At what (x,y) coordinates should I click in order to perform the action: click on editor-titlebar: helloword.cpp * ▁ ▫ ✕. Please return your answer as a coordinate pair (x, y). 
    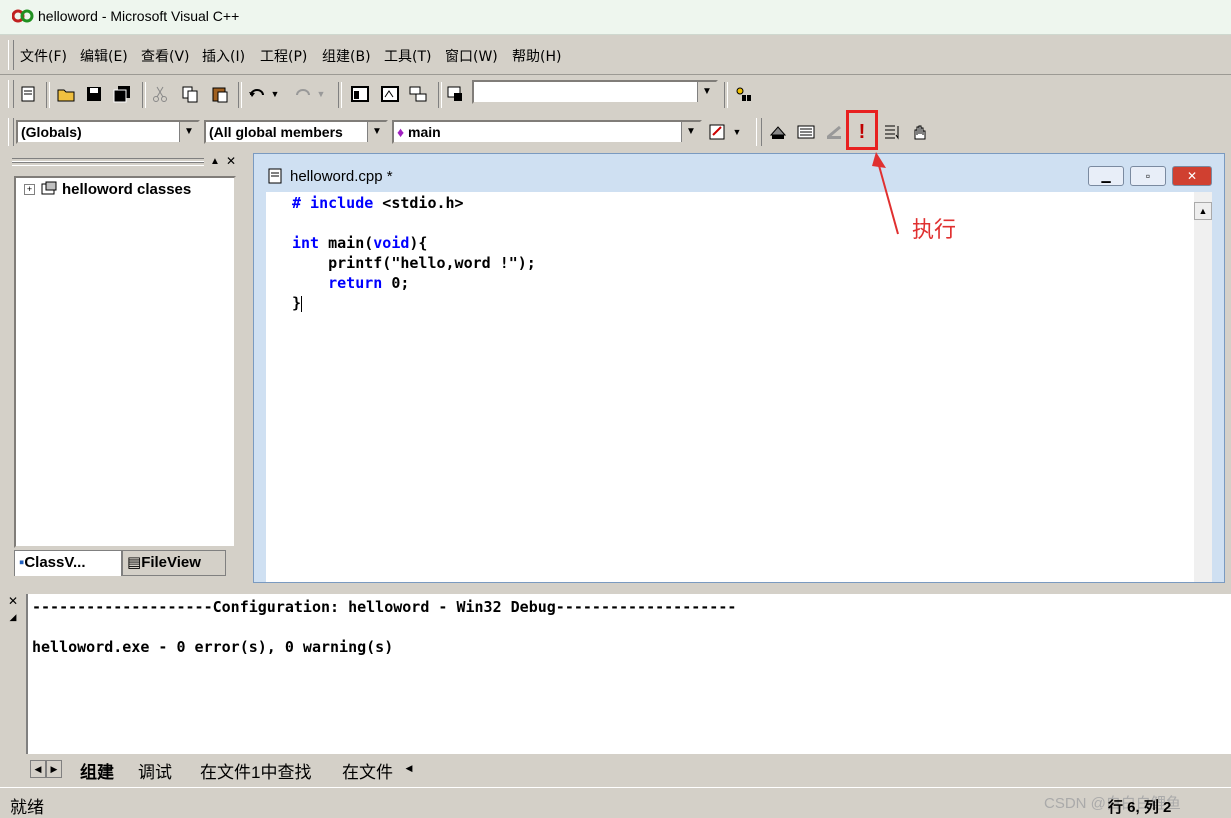
    Looking at the image, I should click on (739, 173).